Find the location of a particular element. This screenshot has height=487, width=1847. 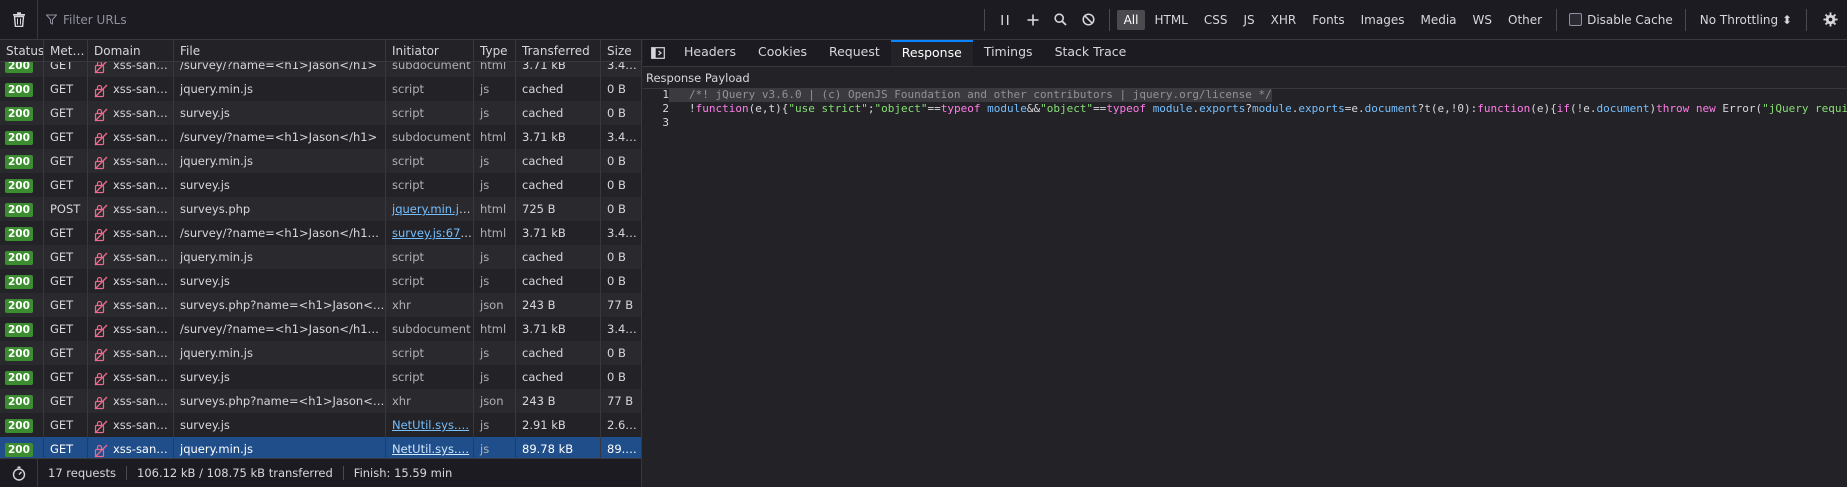

initiator-text: xhr is located at coordinates (401, 305).